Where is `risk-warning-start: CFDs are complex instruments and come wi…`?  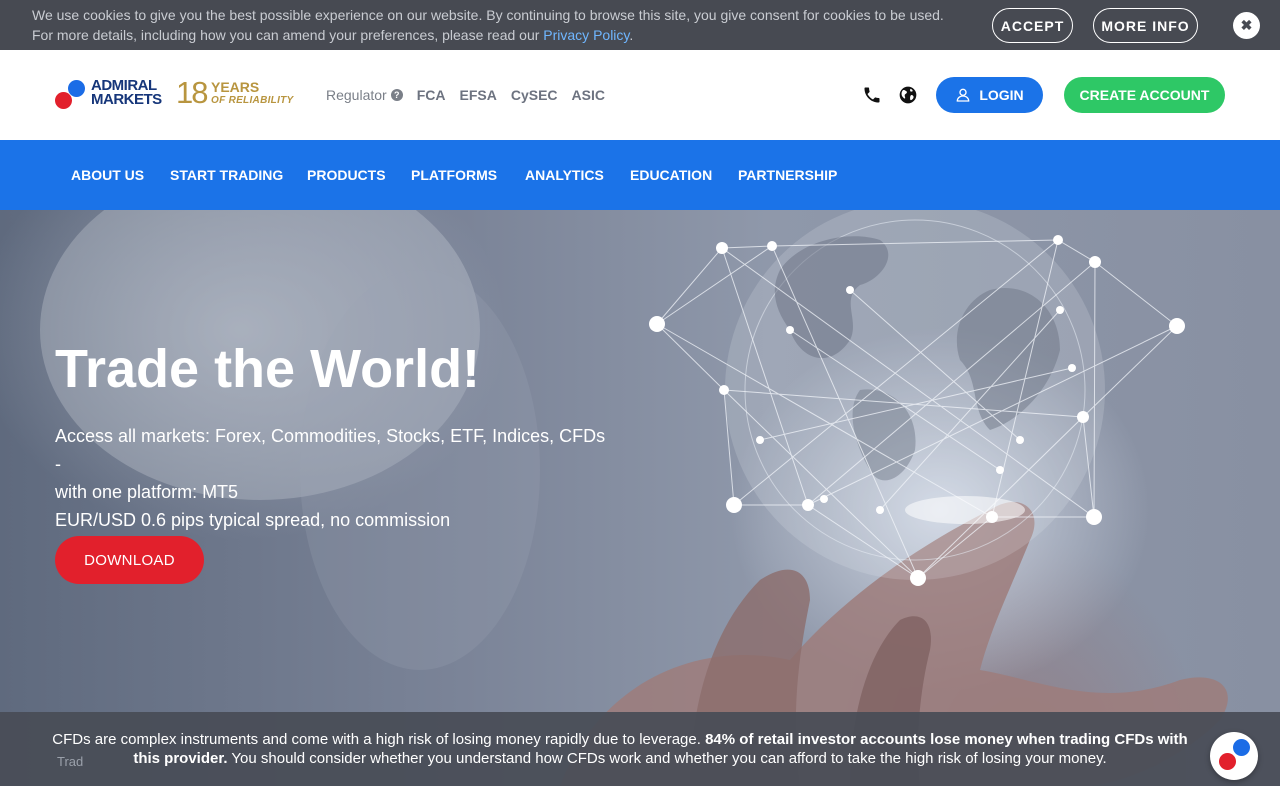 risk-warning-start: CFDs are complex instruments and come wi… is located at coordinates (379, 739).